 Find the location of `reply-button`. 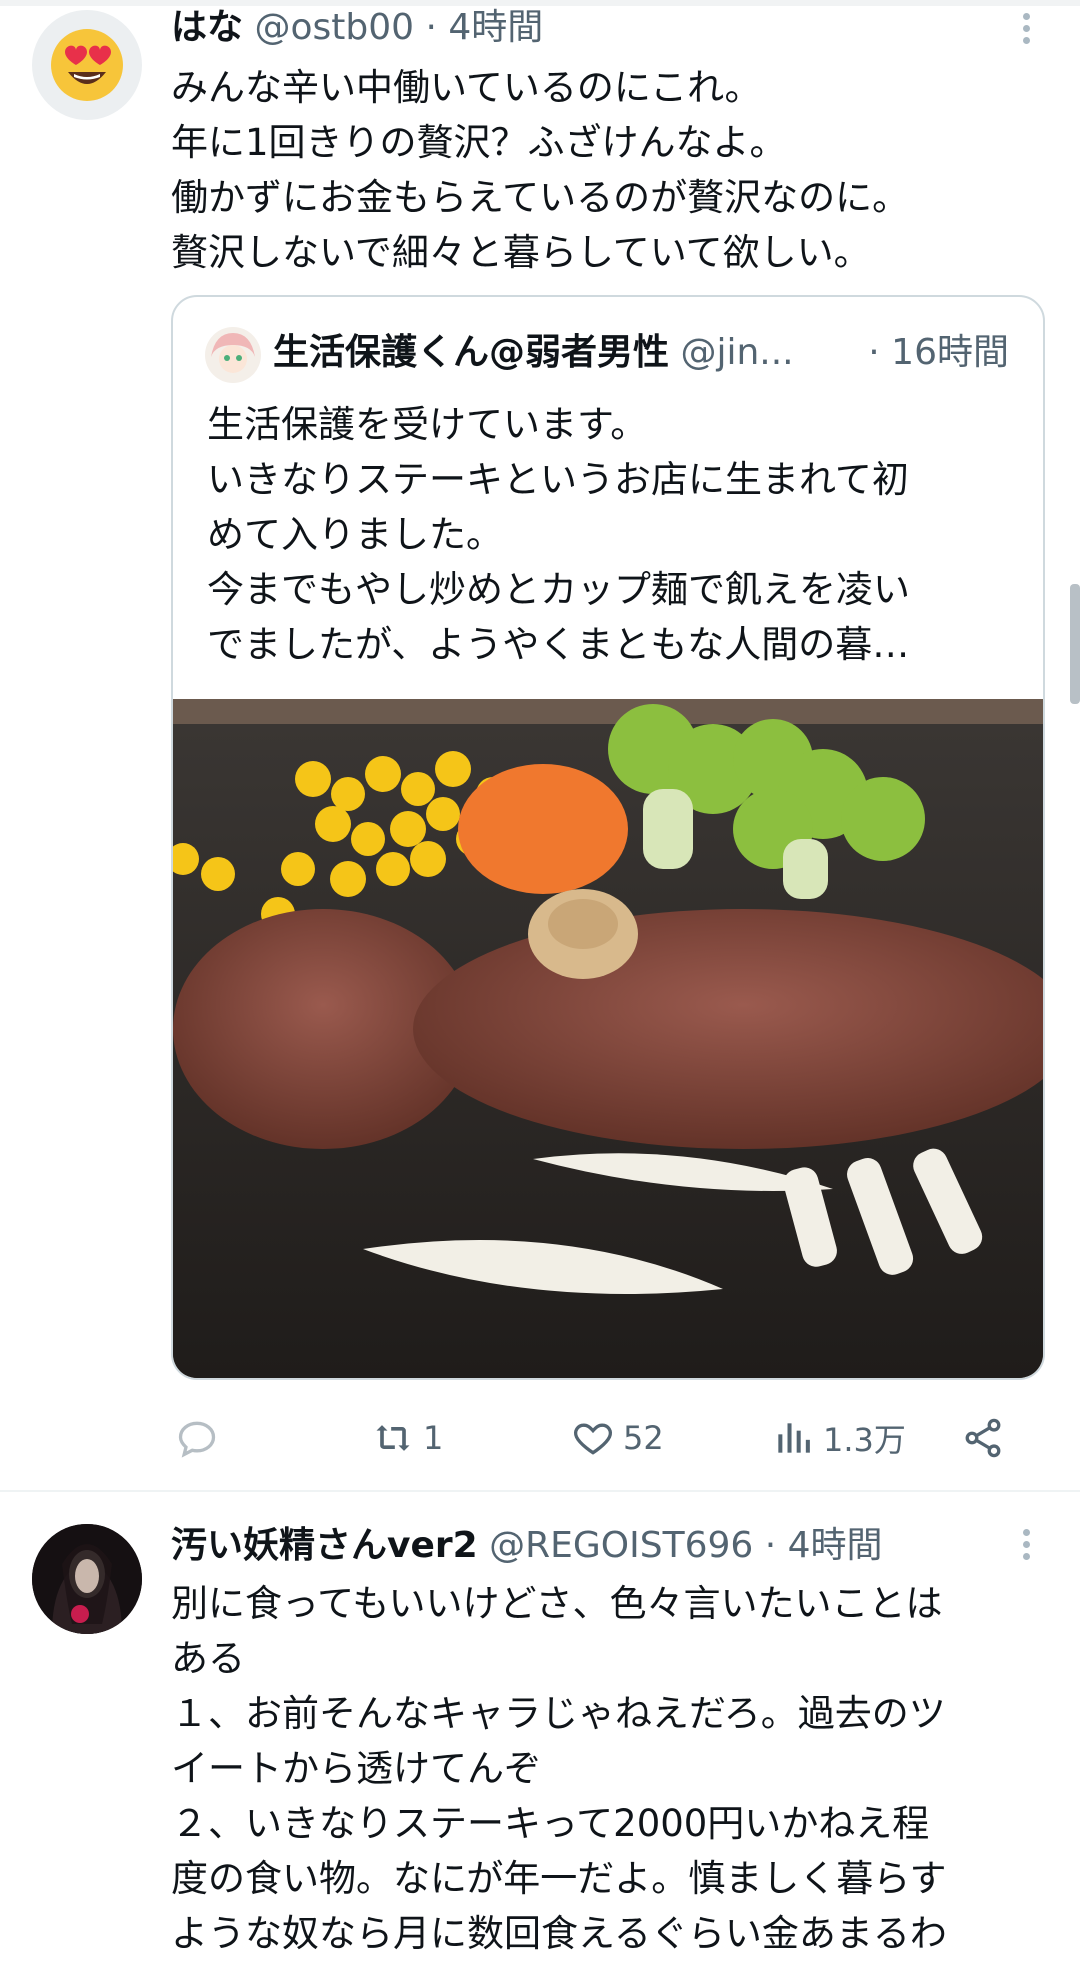

reply-button is located at coordinates (201, 1438).